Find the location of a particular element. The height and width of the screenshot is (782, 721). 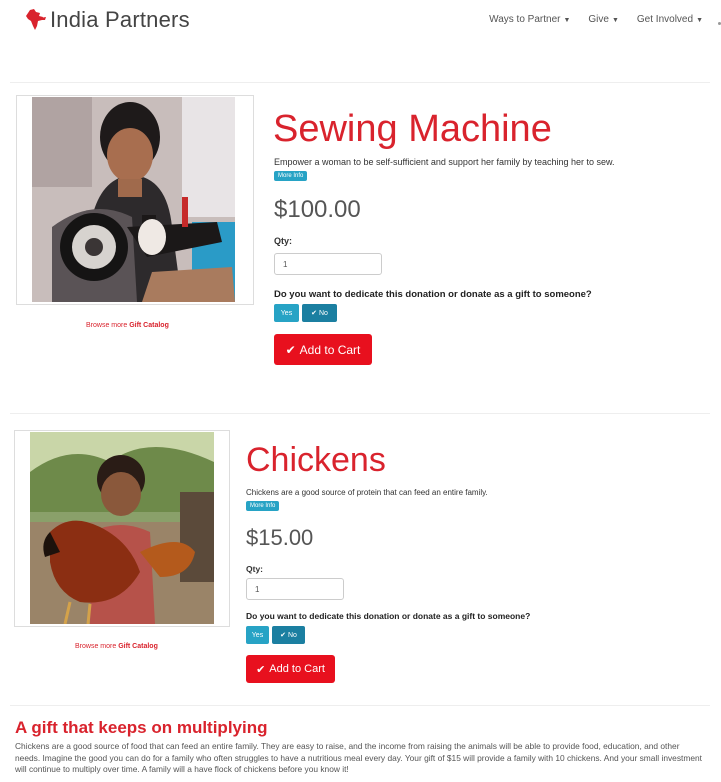

logo-text: India Partners is located at coordinates (120, 19).